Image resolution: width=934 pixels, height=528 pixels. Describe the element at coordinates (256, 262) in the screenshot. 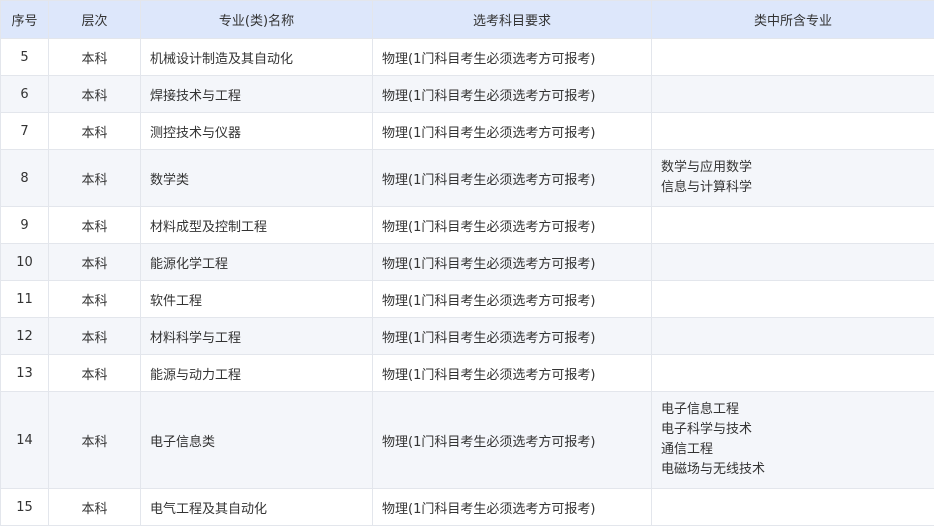

I see `cell-major: 能源化学工程` at that location.